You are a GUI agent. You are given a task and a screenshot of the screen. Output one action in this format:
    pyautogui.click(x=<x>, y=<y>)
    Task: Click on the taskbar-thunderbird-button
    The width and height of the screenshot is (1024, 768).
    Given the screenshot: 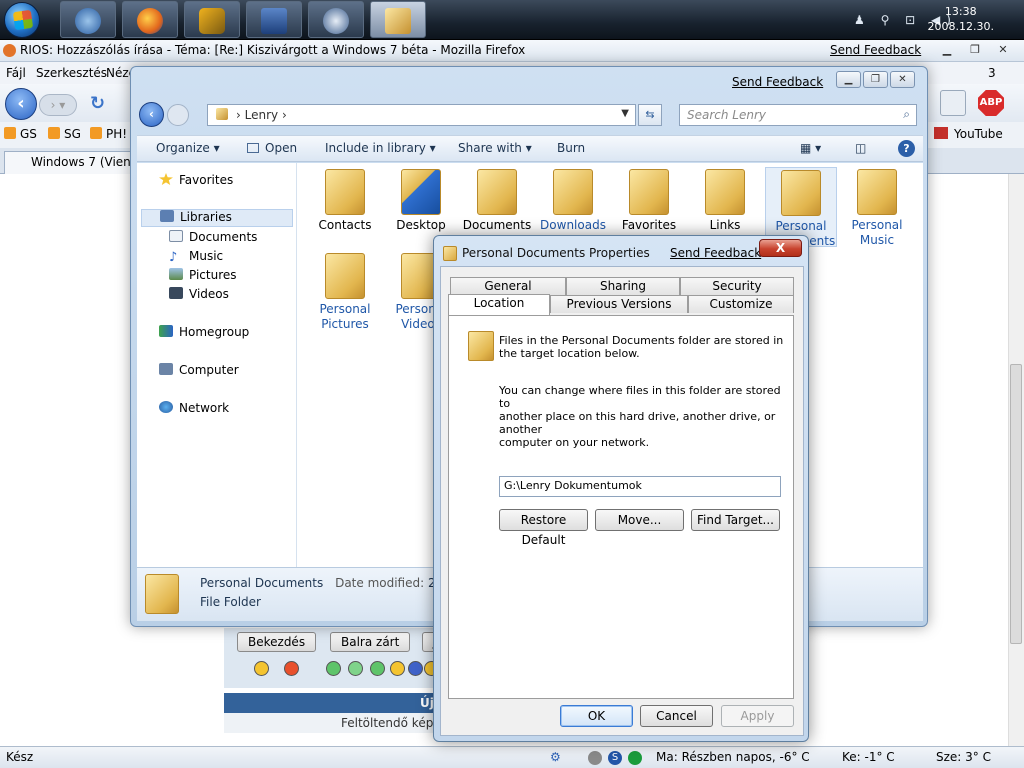 What is the action you would take?
    pyautogui.click(x=88, y=19)
    